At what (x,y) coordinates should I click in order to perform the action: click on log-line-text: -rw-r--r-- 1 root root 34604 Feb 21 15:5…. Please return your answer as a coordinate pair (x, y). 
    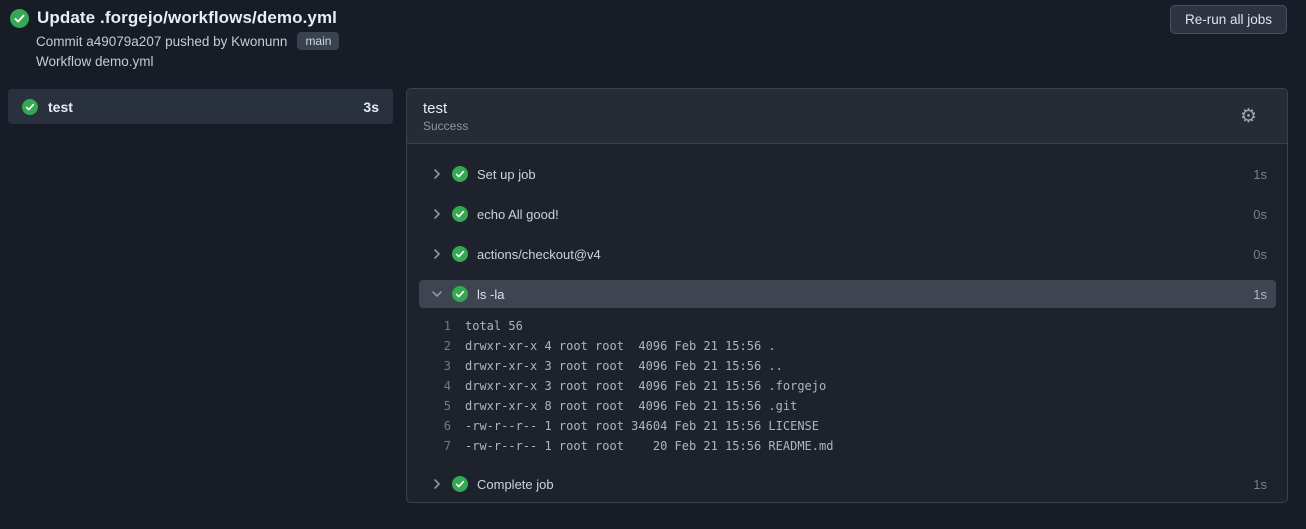
    Looking at the image, I should click on (642, 426).